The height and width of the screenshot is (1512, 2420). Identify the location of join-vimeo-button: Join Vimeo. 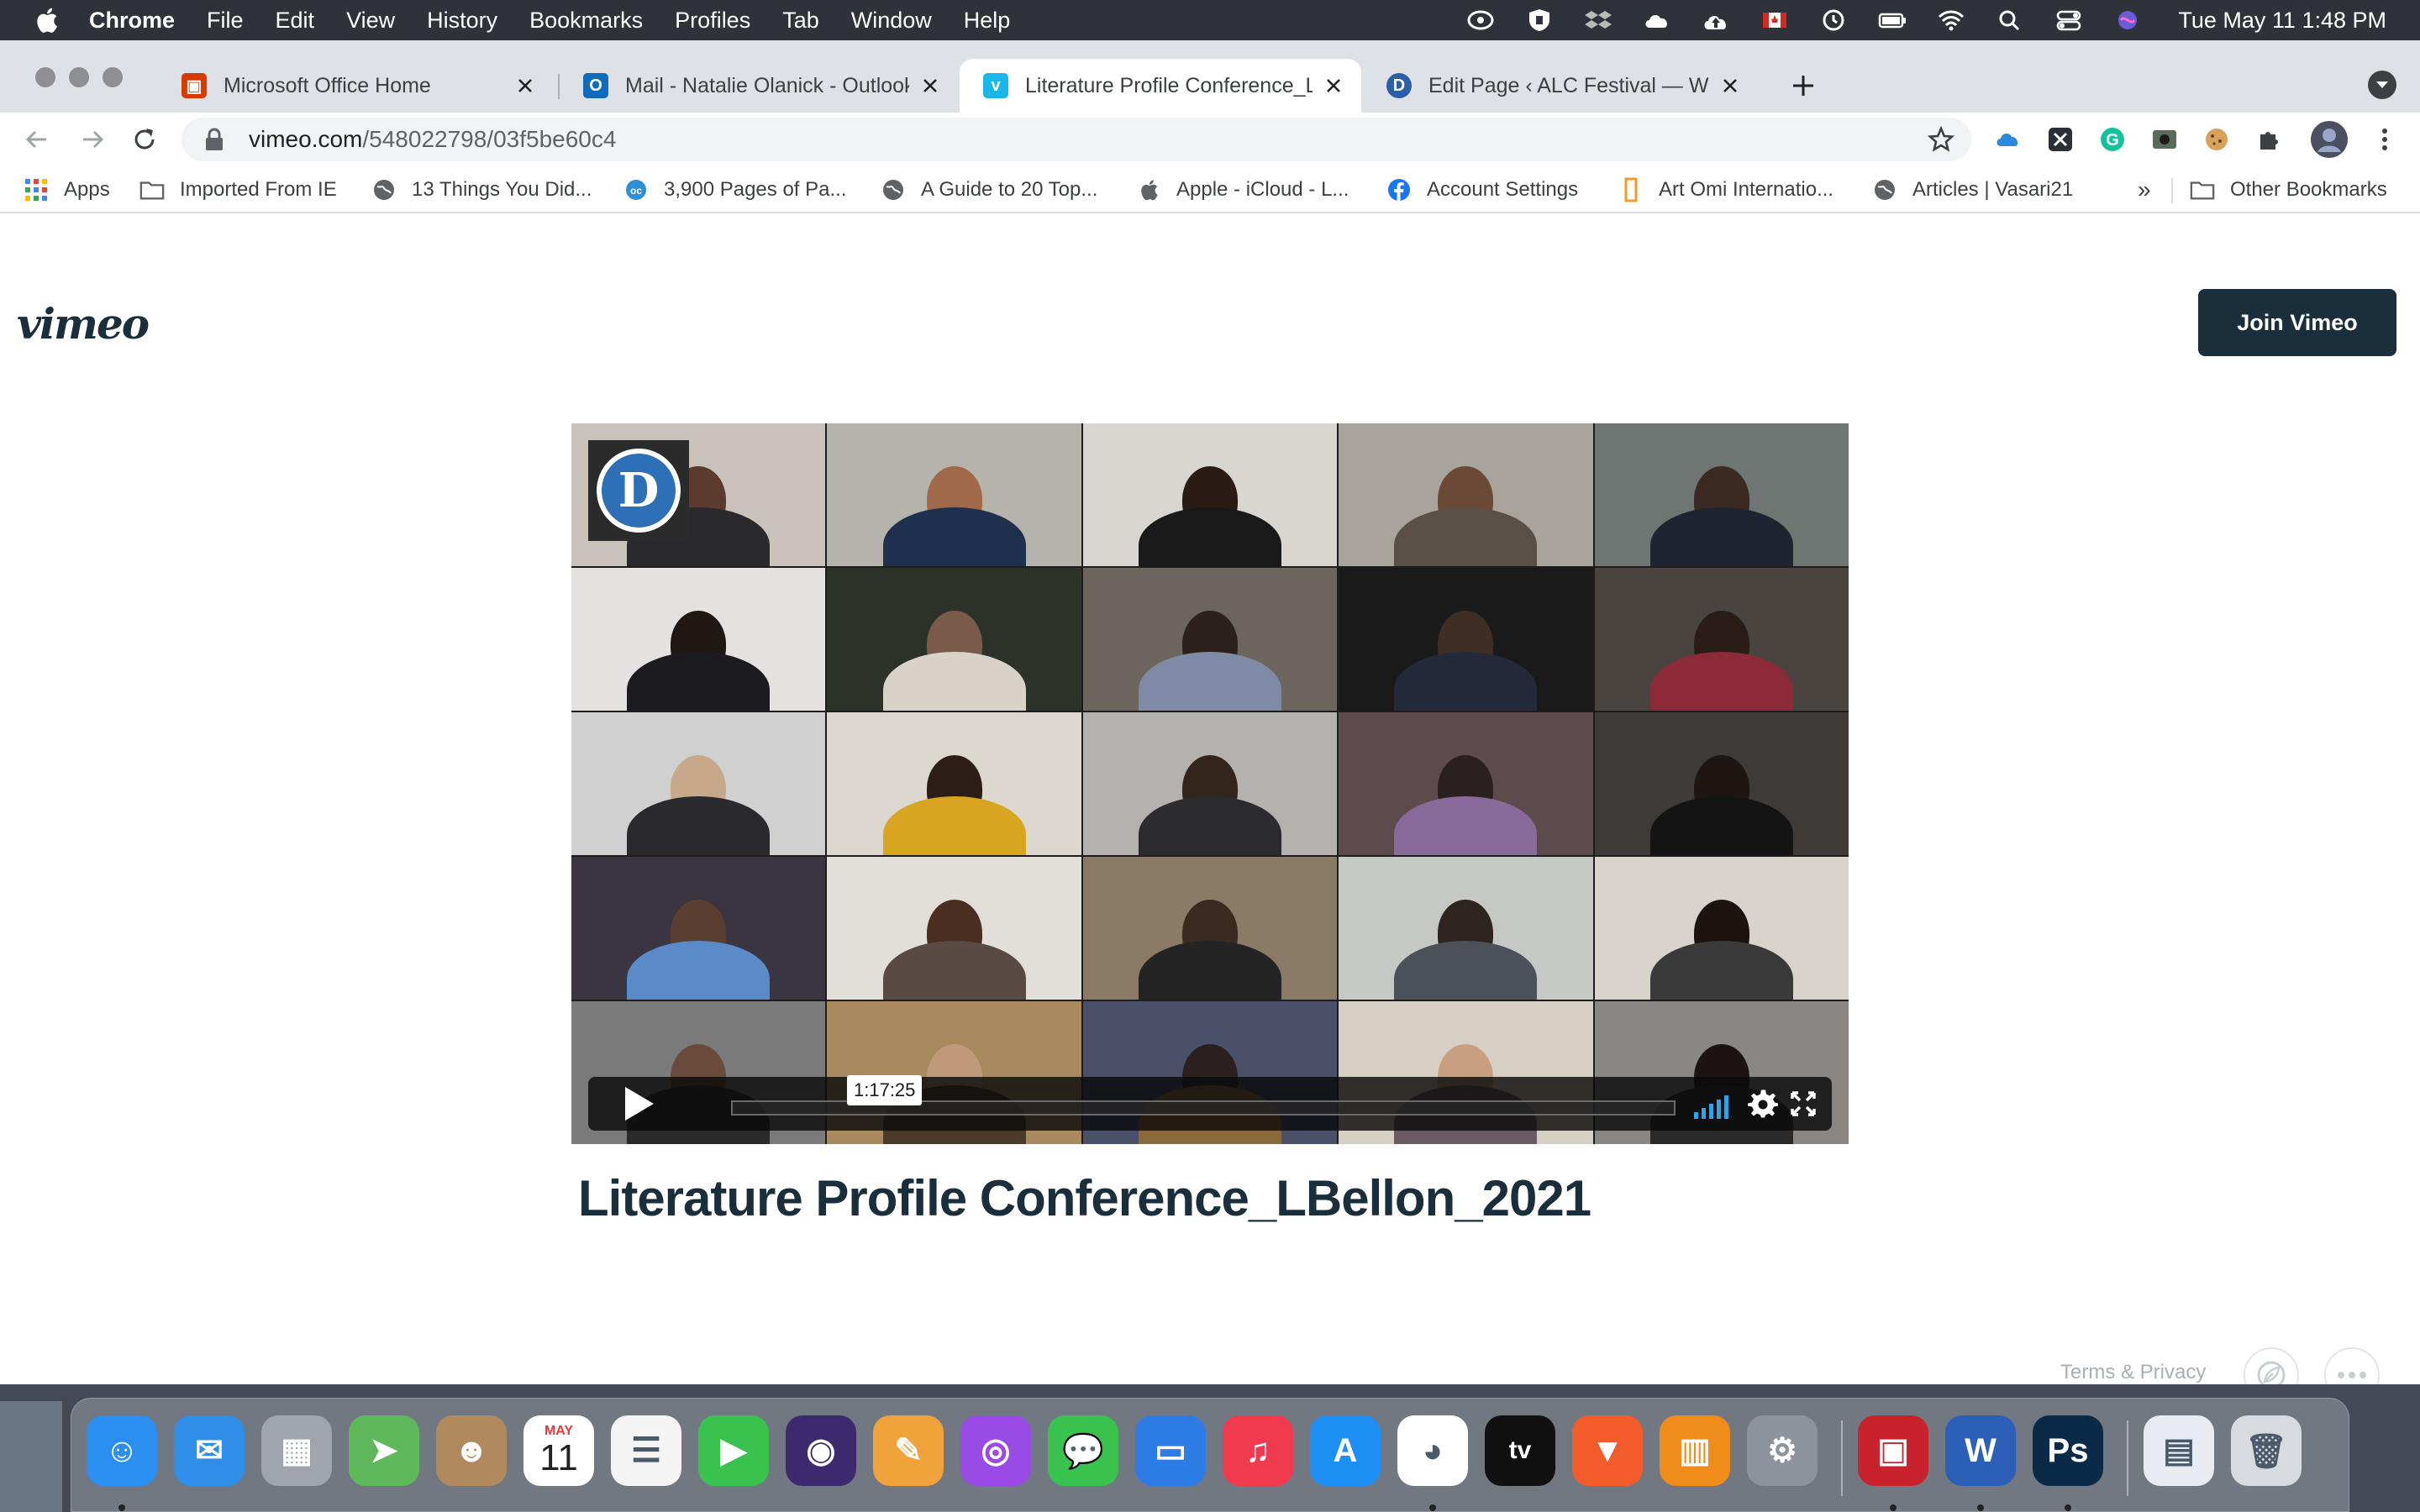
(2297, 322).